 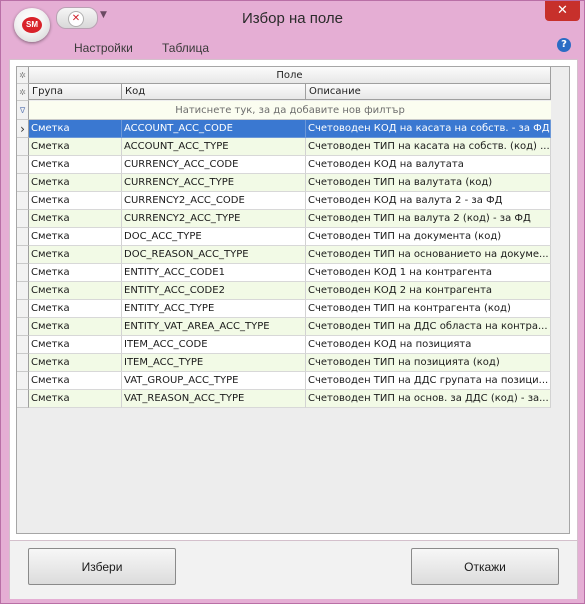 I want to click on cell-description: Счетоводен КОД на валутата, so click(x=428, y=165).